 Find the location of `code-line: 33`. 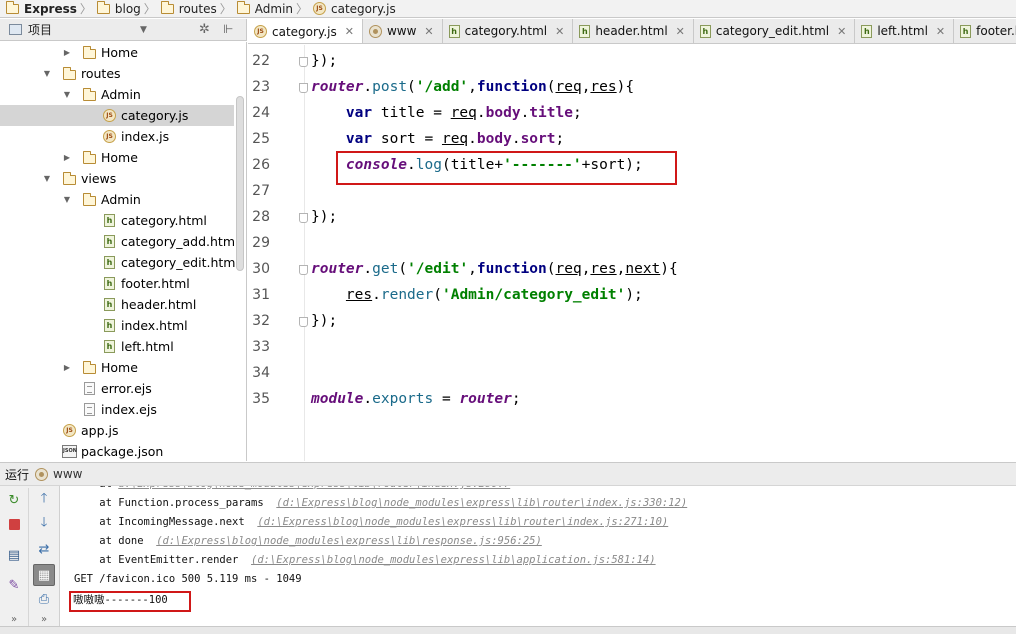

code-line: 33 is located at coordinates (632, 348).